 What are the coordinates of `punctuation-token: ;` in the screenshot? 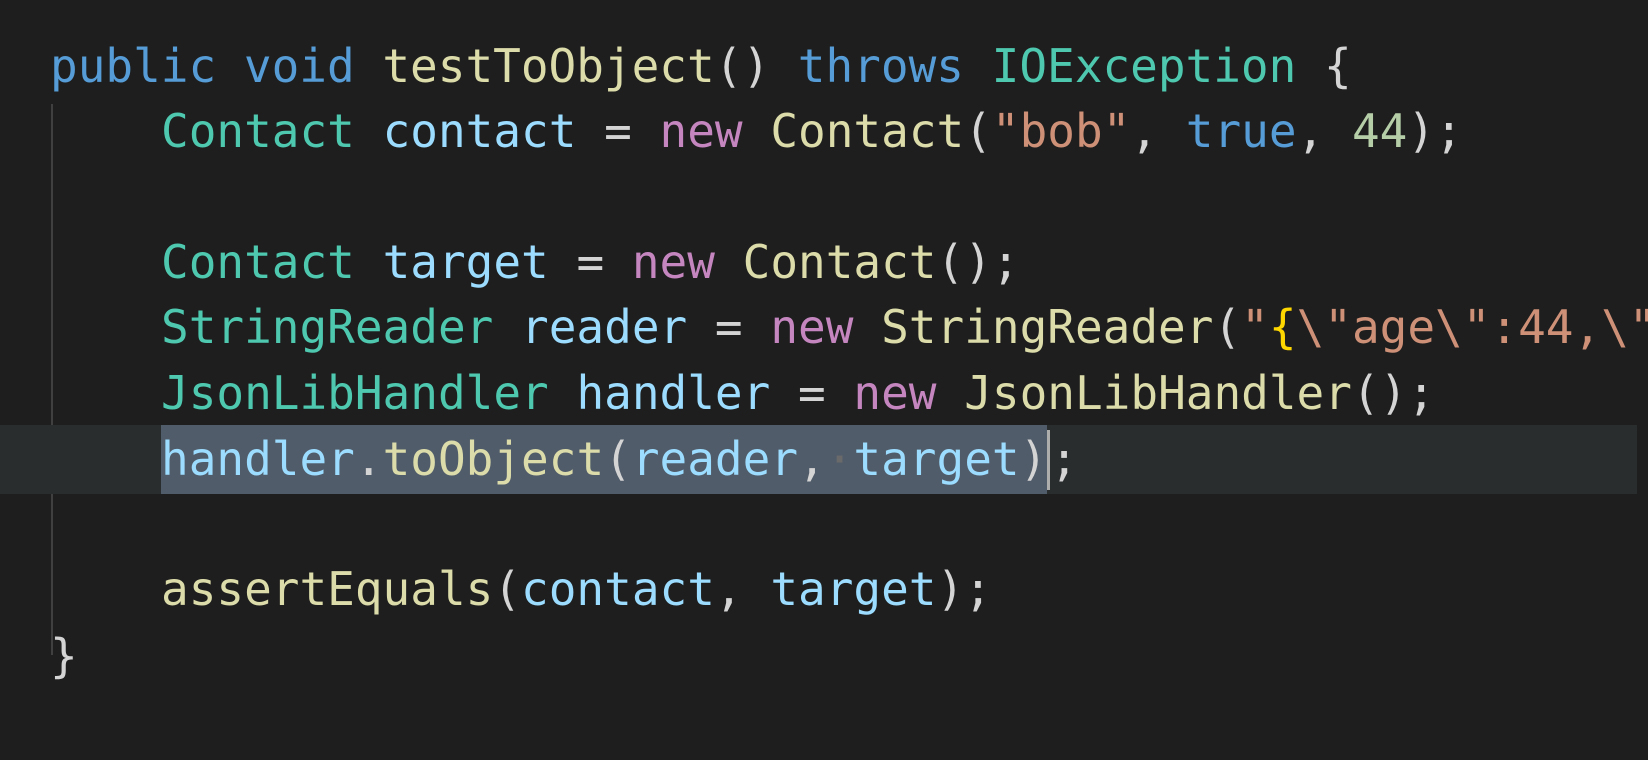 It's located at (1064, 459).